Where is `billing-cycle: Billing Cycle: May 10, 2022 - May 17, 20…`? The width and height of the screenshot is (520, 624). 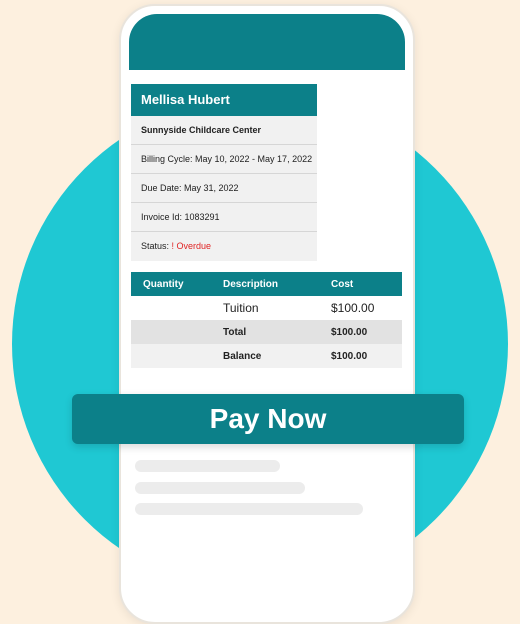 billing-cycle: Billing Cycle: May 10, 2022 - May 17, 20… is located at coordinates (224, 159).